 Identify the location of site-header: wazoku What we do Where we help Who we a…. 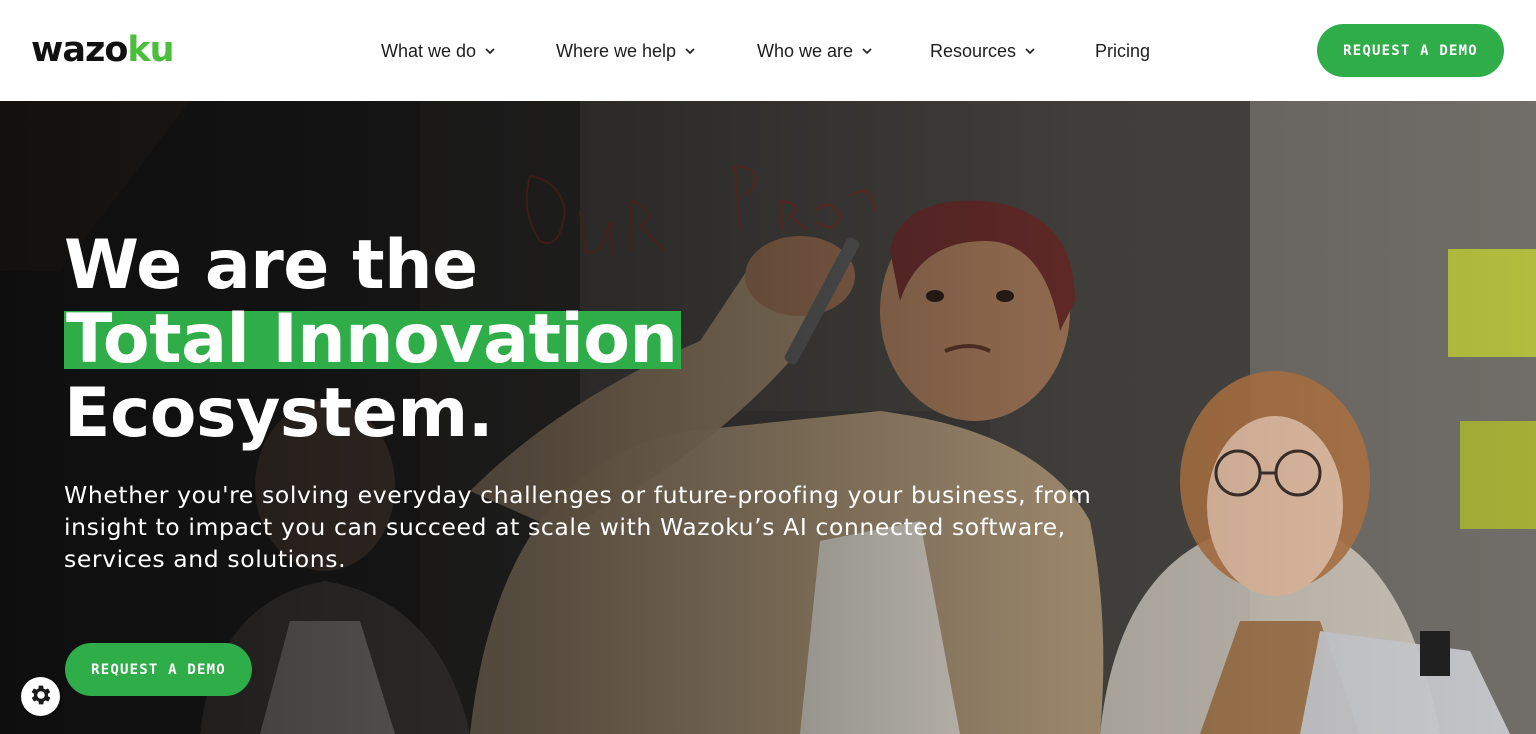
(768, 50).